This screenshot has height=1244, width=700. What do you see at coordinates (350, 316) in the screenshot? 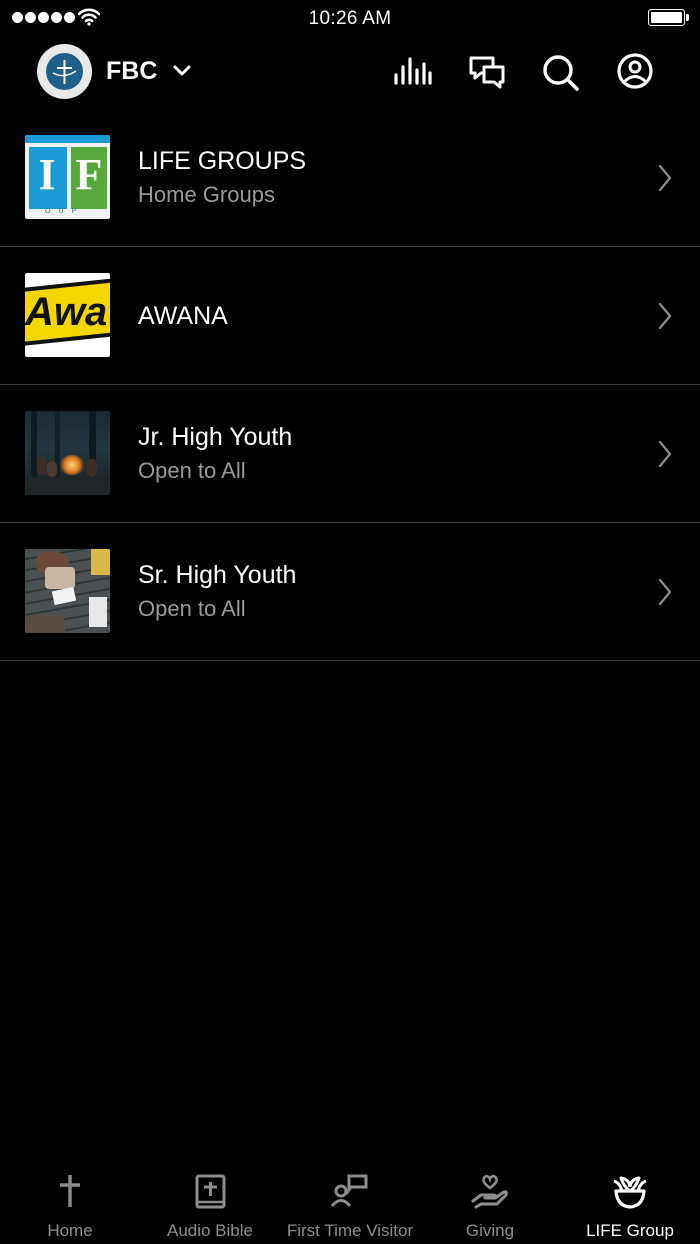
I see `list-item-awana: Awa AWANA` at bounding box center [350, 316].